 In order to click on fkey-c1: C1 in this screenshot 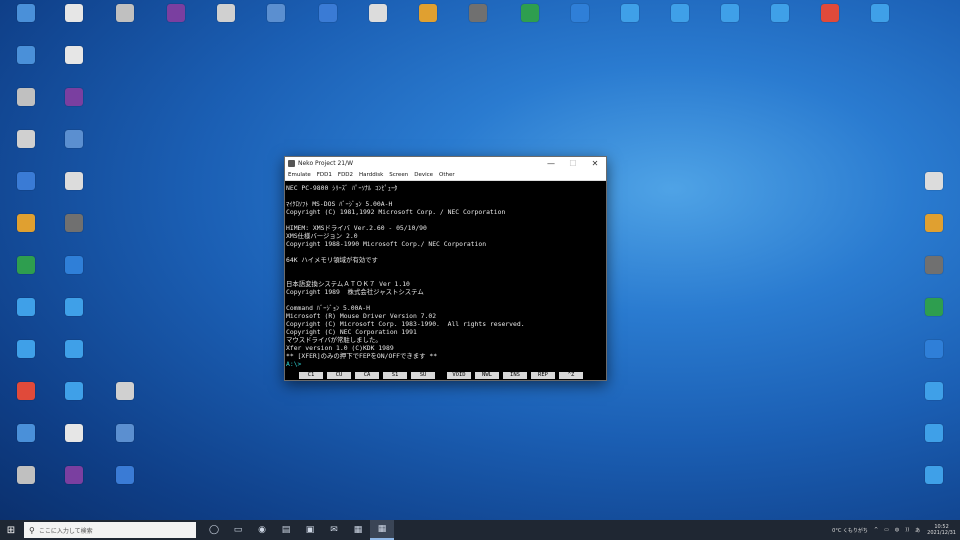, I will do `click(311, 375)`.